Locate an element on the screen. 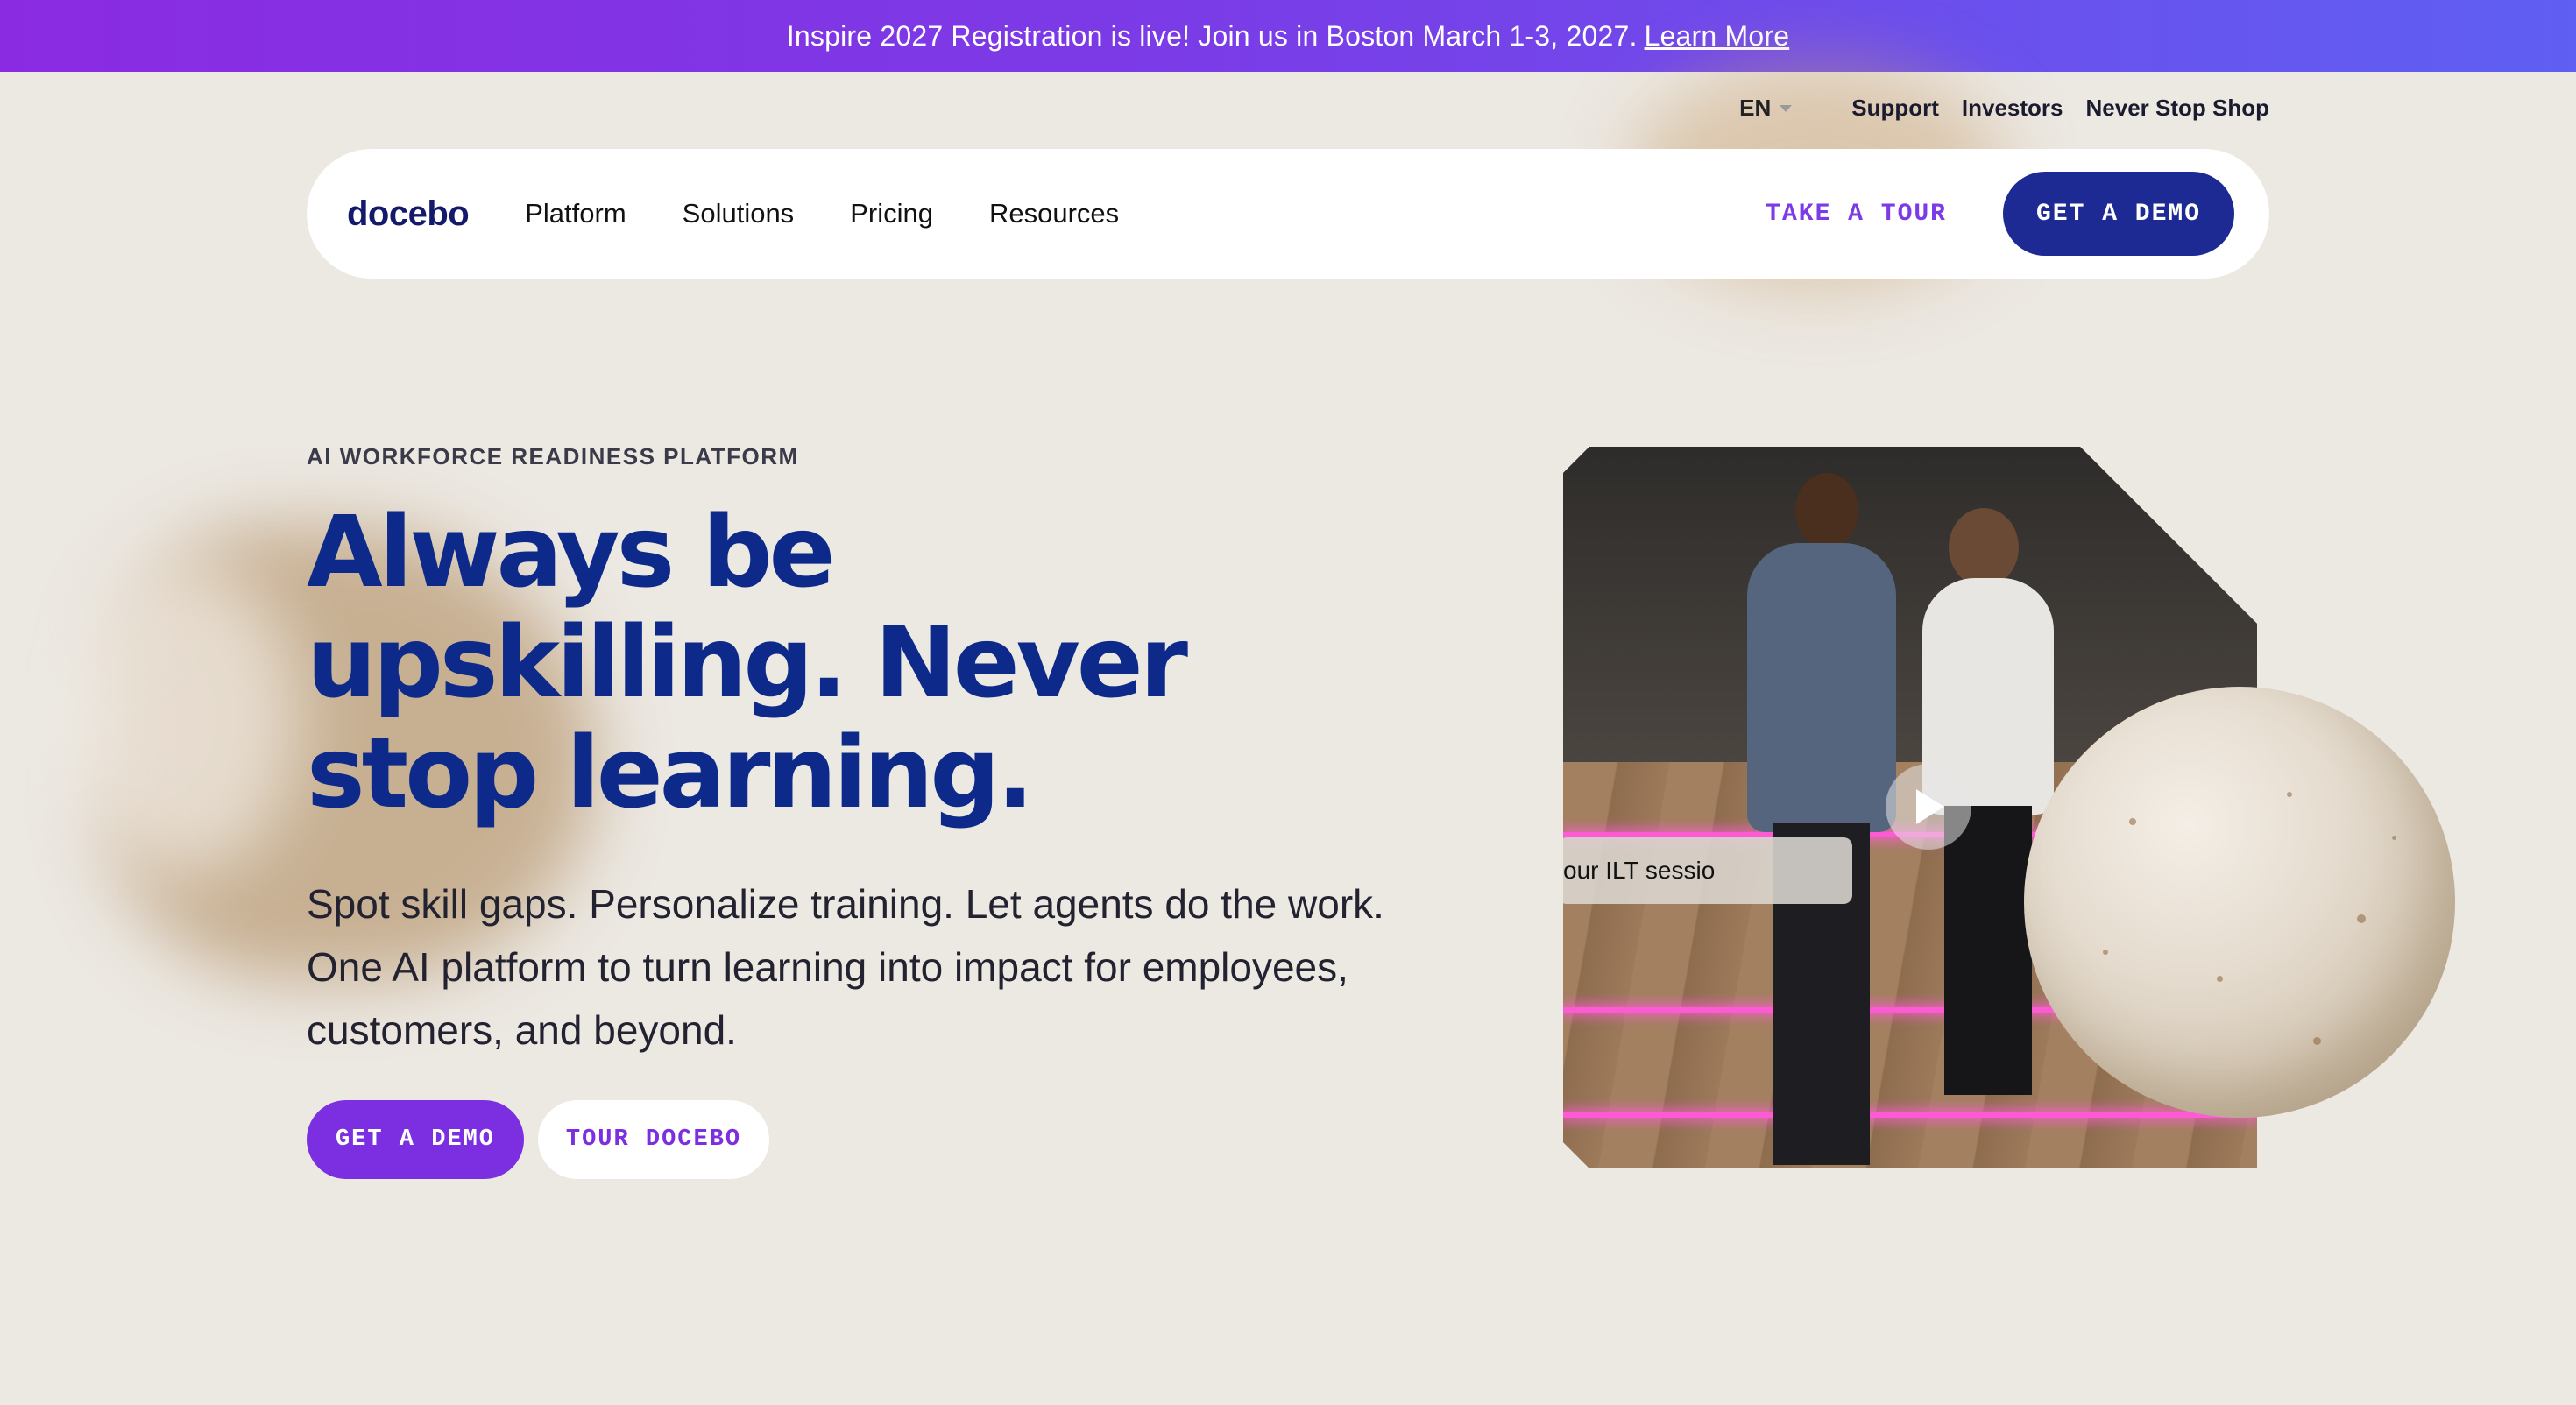 Image resolution: width=2576 pixels, height=1405 pixels. tour-docebo-button: TOUR DOCEBO is located at coordinates (653, 1139).